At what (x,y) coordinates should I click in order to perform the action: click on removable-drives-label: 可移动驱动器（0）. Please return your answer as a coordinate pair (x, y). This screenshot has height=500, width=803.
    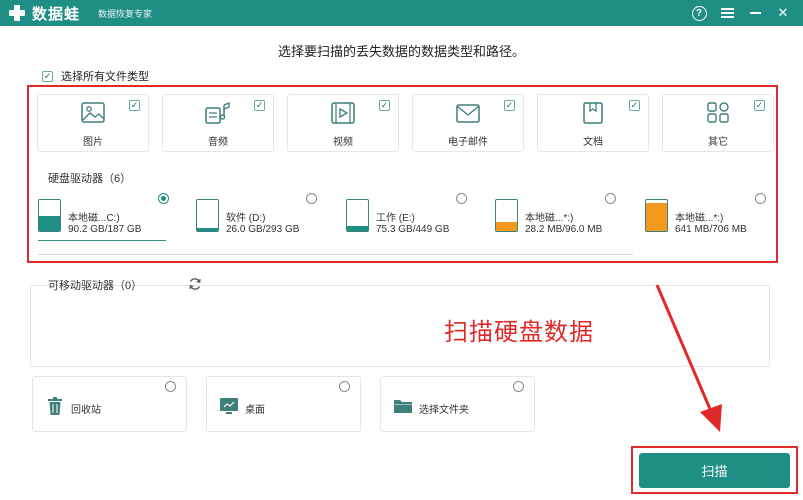
    Looking at the image, I should click on (95, 286).